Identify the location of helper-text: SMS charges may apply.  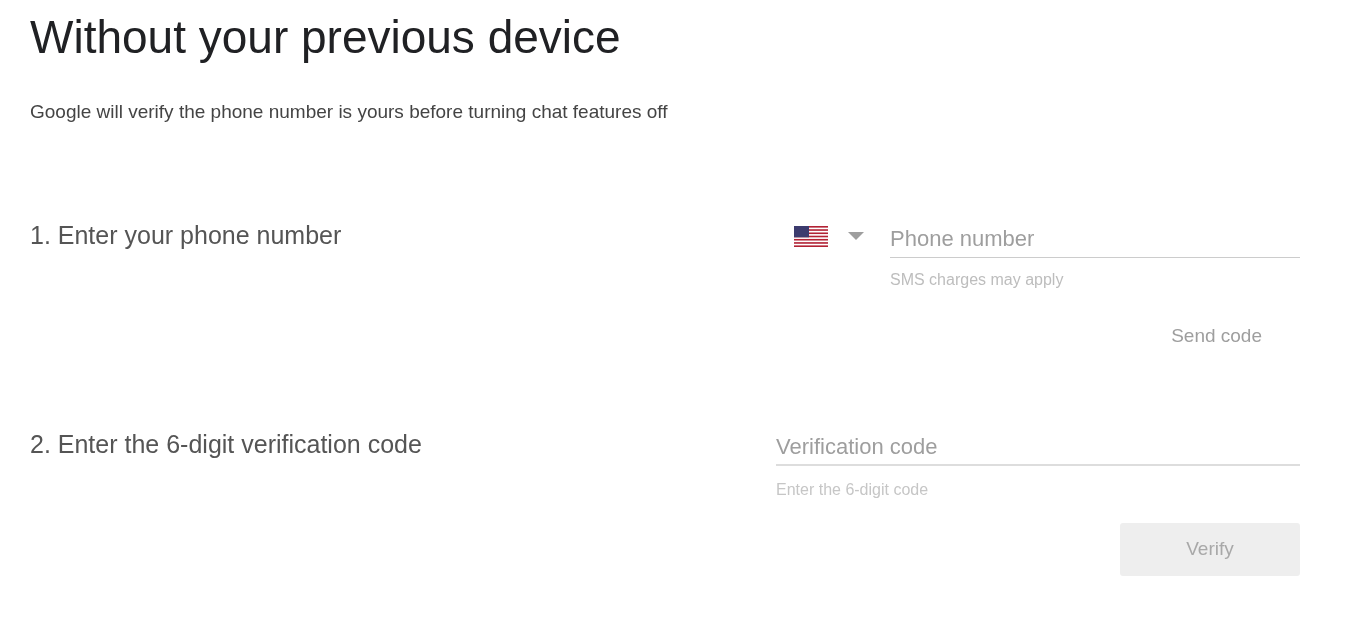
(977, 280).